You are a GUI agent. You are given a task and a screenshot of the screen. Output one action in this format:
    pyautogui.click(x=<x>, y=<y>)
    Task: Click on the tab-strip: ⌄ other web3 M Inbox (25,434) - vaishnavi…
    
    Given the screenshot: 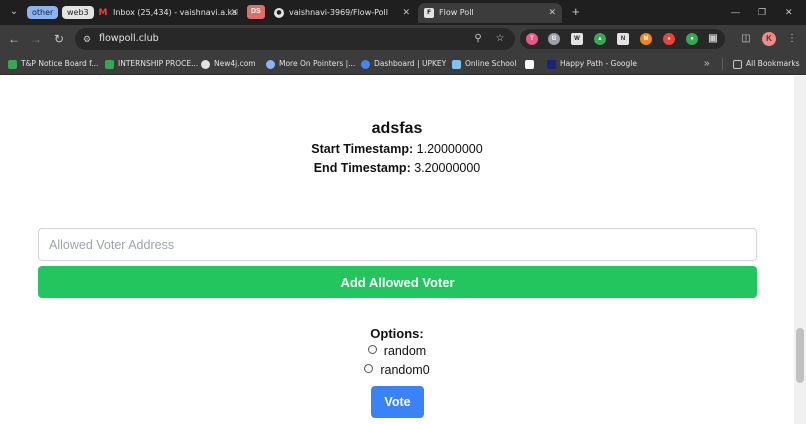 What is the action you would take?
    pyautogui.click(x=403, y=12)
    